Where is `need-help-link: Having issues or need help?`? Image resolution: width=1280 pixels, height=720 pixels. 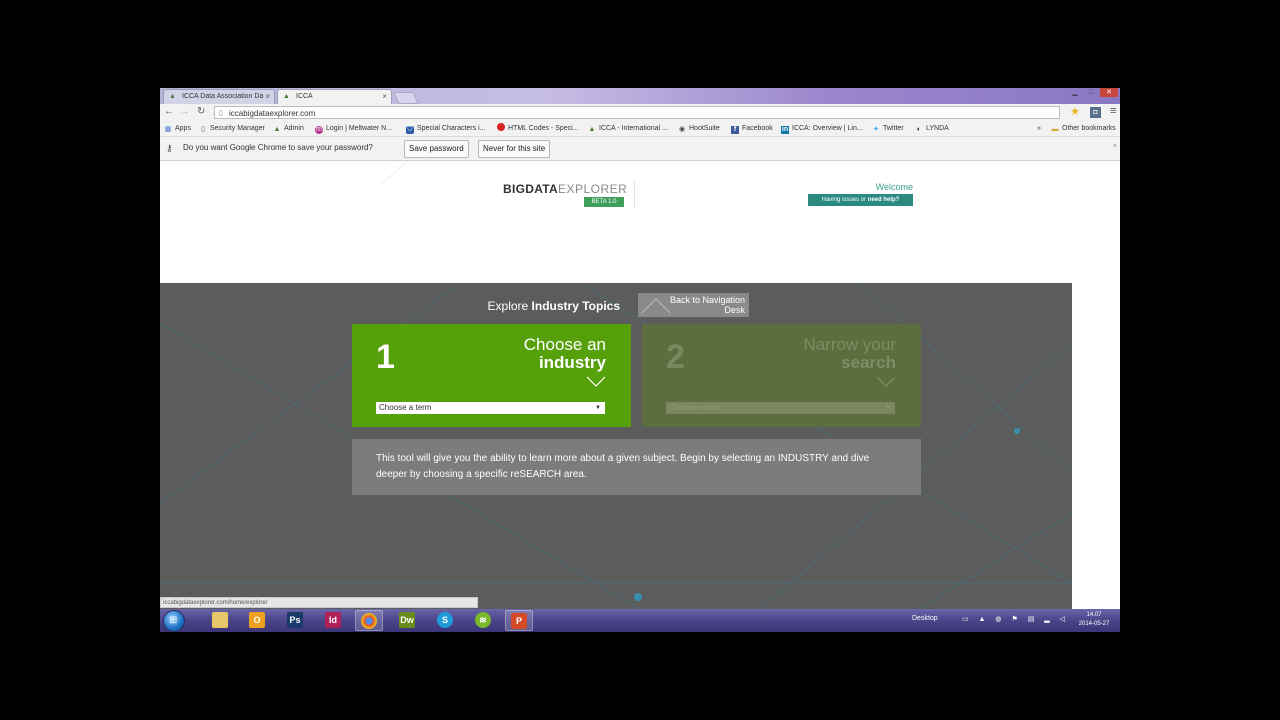
need-help-link: Having issues or need help? is located at coordinates (860, 200).